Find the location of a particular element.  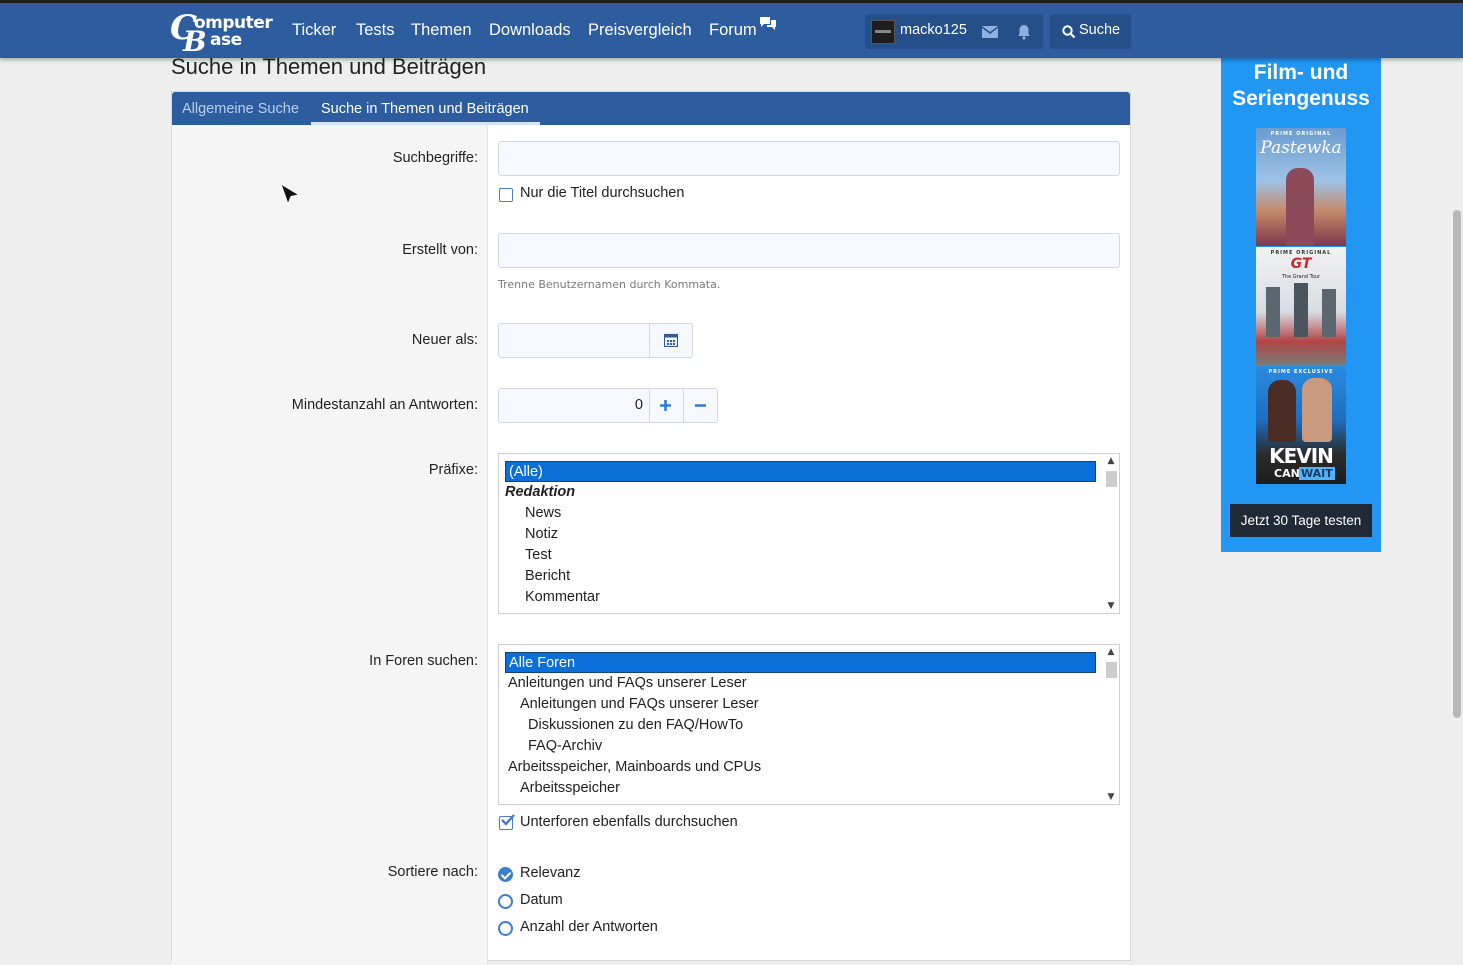

min-replies-value: 0 is located at coordinates (635, 405).